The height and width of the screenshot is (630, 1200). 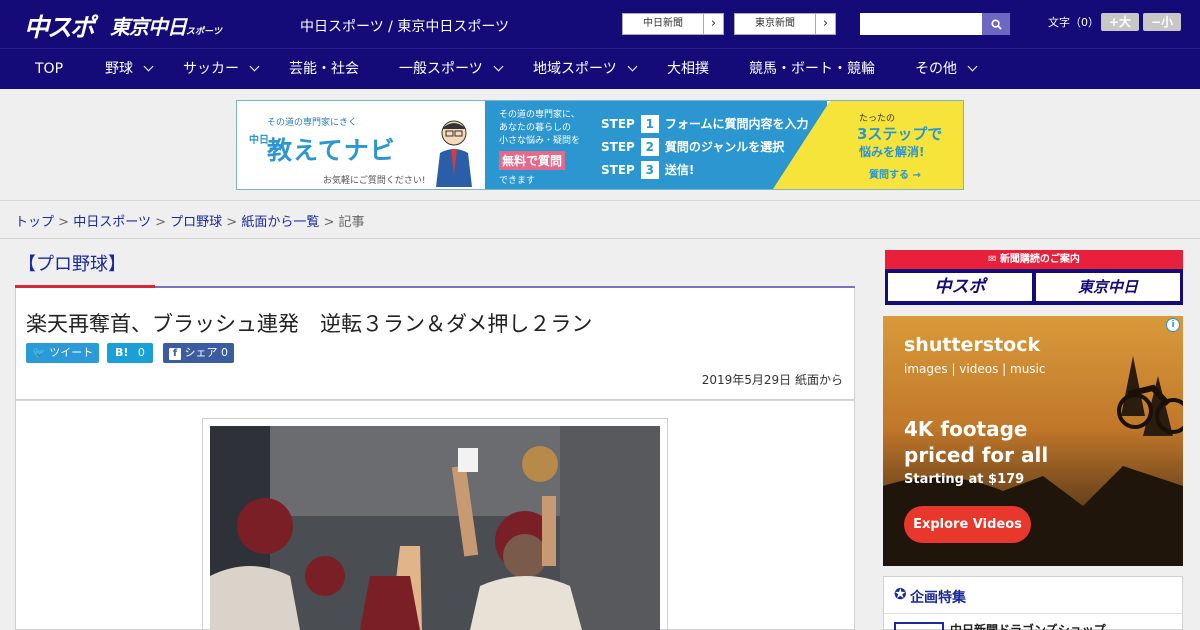 I want to click on banner-right-line-3: 悩みを解消!, so click(x=892, y=152).